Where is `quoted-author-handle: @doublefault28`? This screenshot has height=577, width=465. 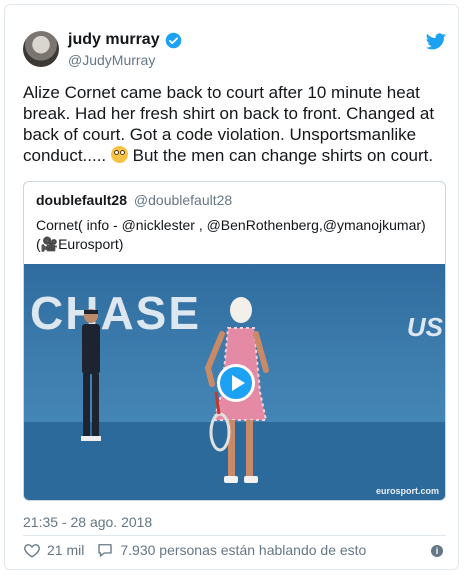
quoted-author-handle: @doublefault28 is located at coordinates (183, 200).